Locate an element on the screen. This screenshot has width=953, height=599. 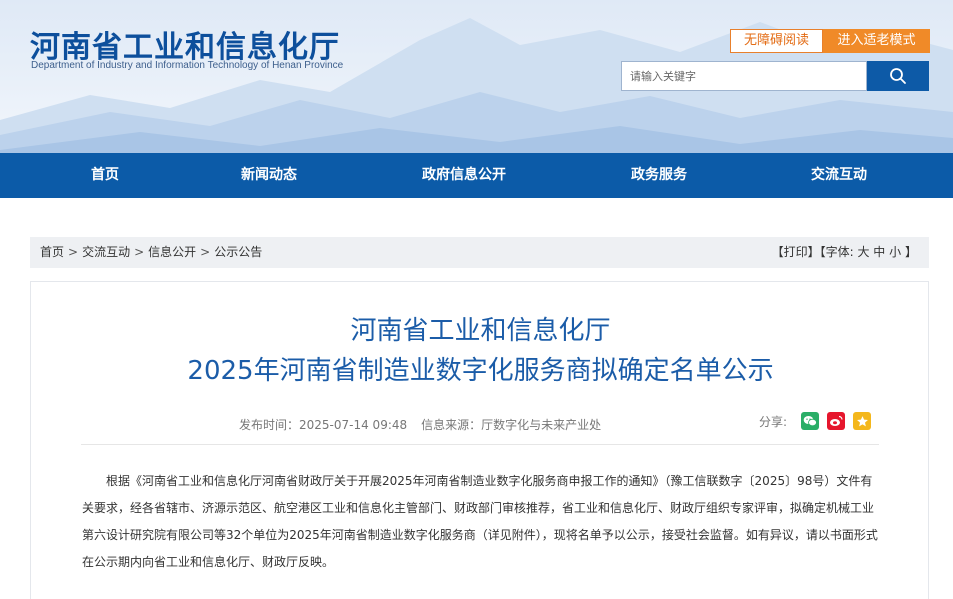
article-title-line2: 2025年河南省制造业数字化服务商拟确定名单公示 is located at coordinates (480, 371).